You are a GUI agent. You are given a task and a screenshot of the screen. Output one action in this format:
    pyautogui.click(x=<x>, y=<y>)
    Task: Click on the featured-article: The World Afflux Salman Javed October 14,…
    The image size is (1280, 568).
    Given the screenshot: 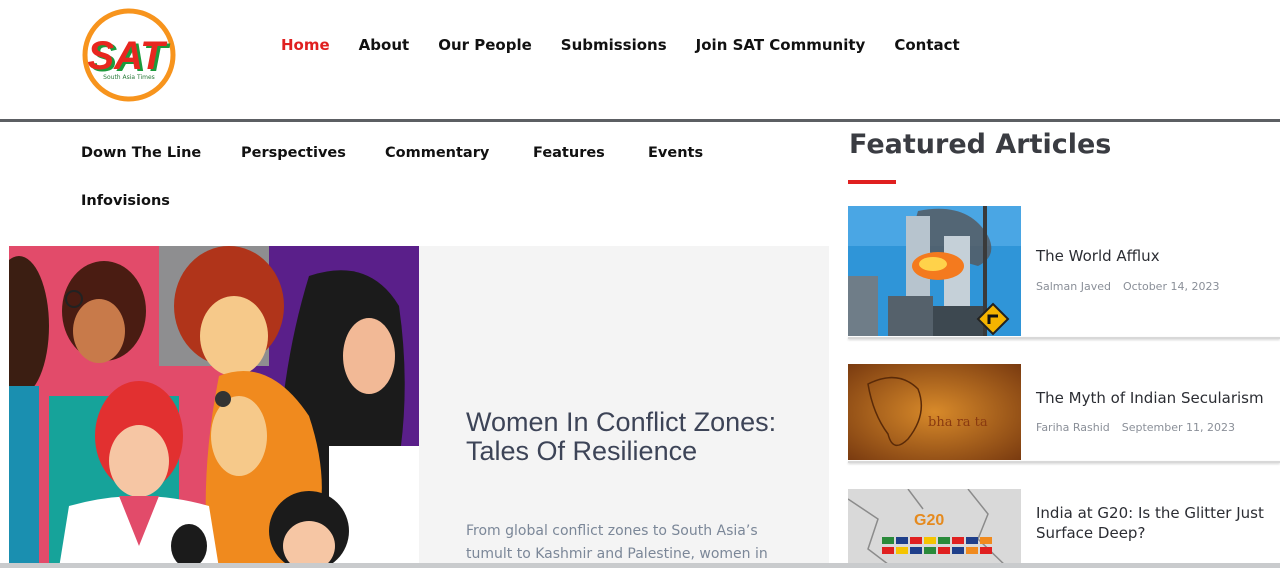 What is the action you would take?
    pyautogui.click(x=1064, y=271)
    